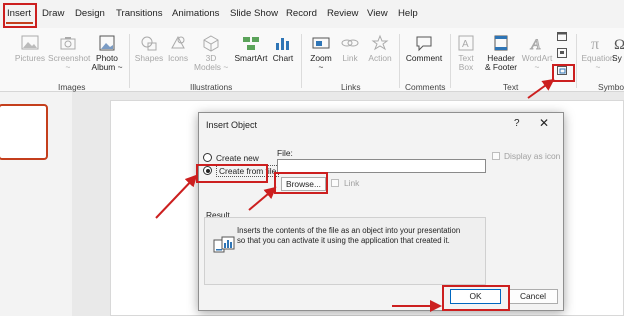 This screenshot has height=316, width=624. I want to click on arrow-to-object, so click(541, 88).